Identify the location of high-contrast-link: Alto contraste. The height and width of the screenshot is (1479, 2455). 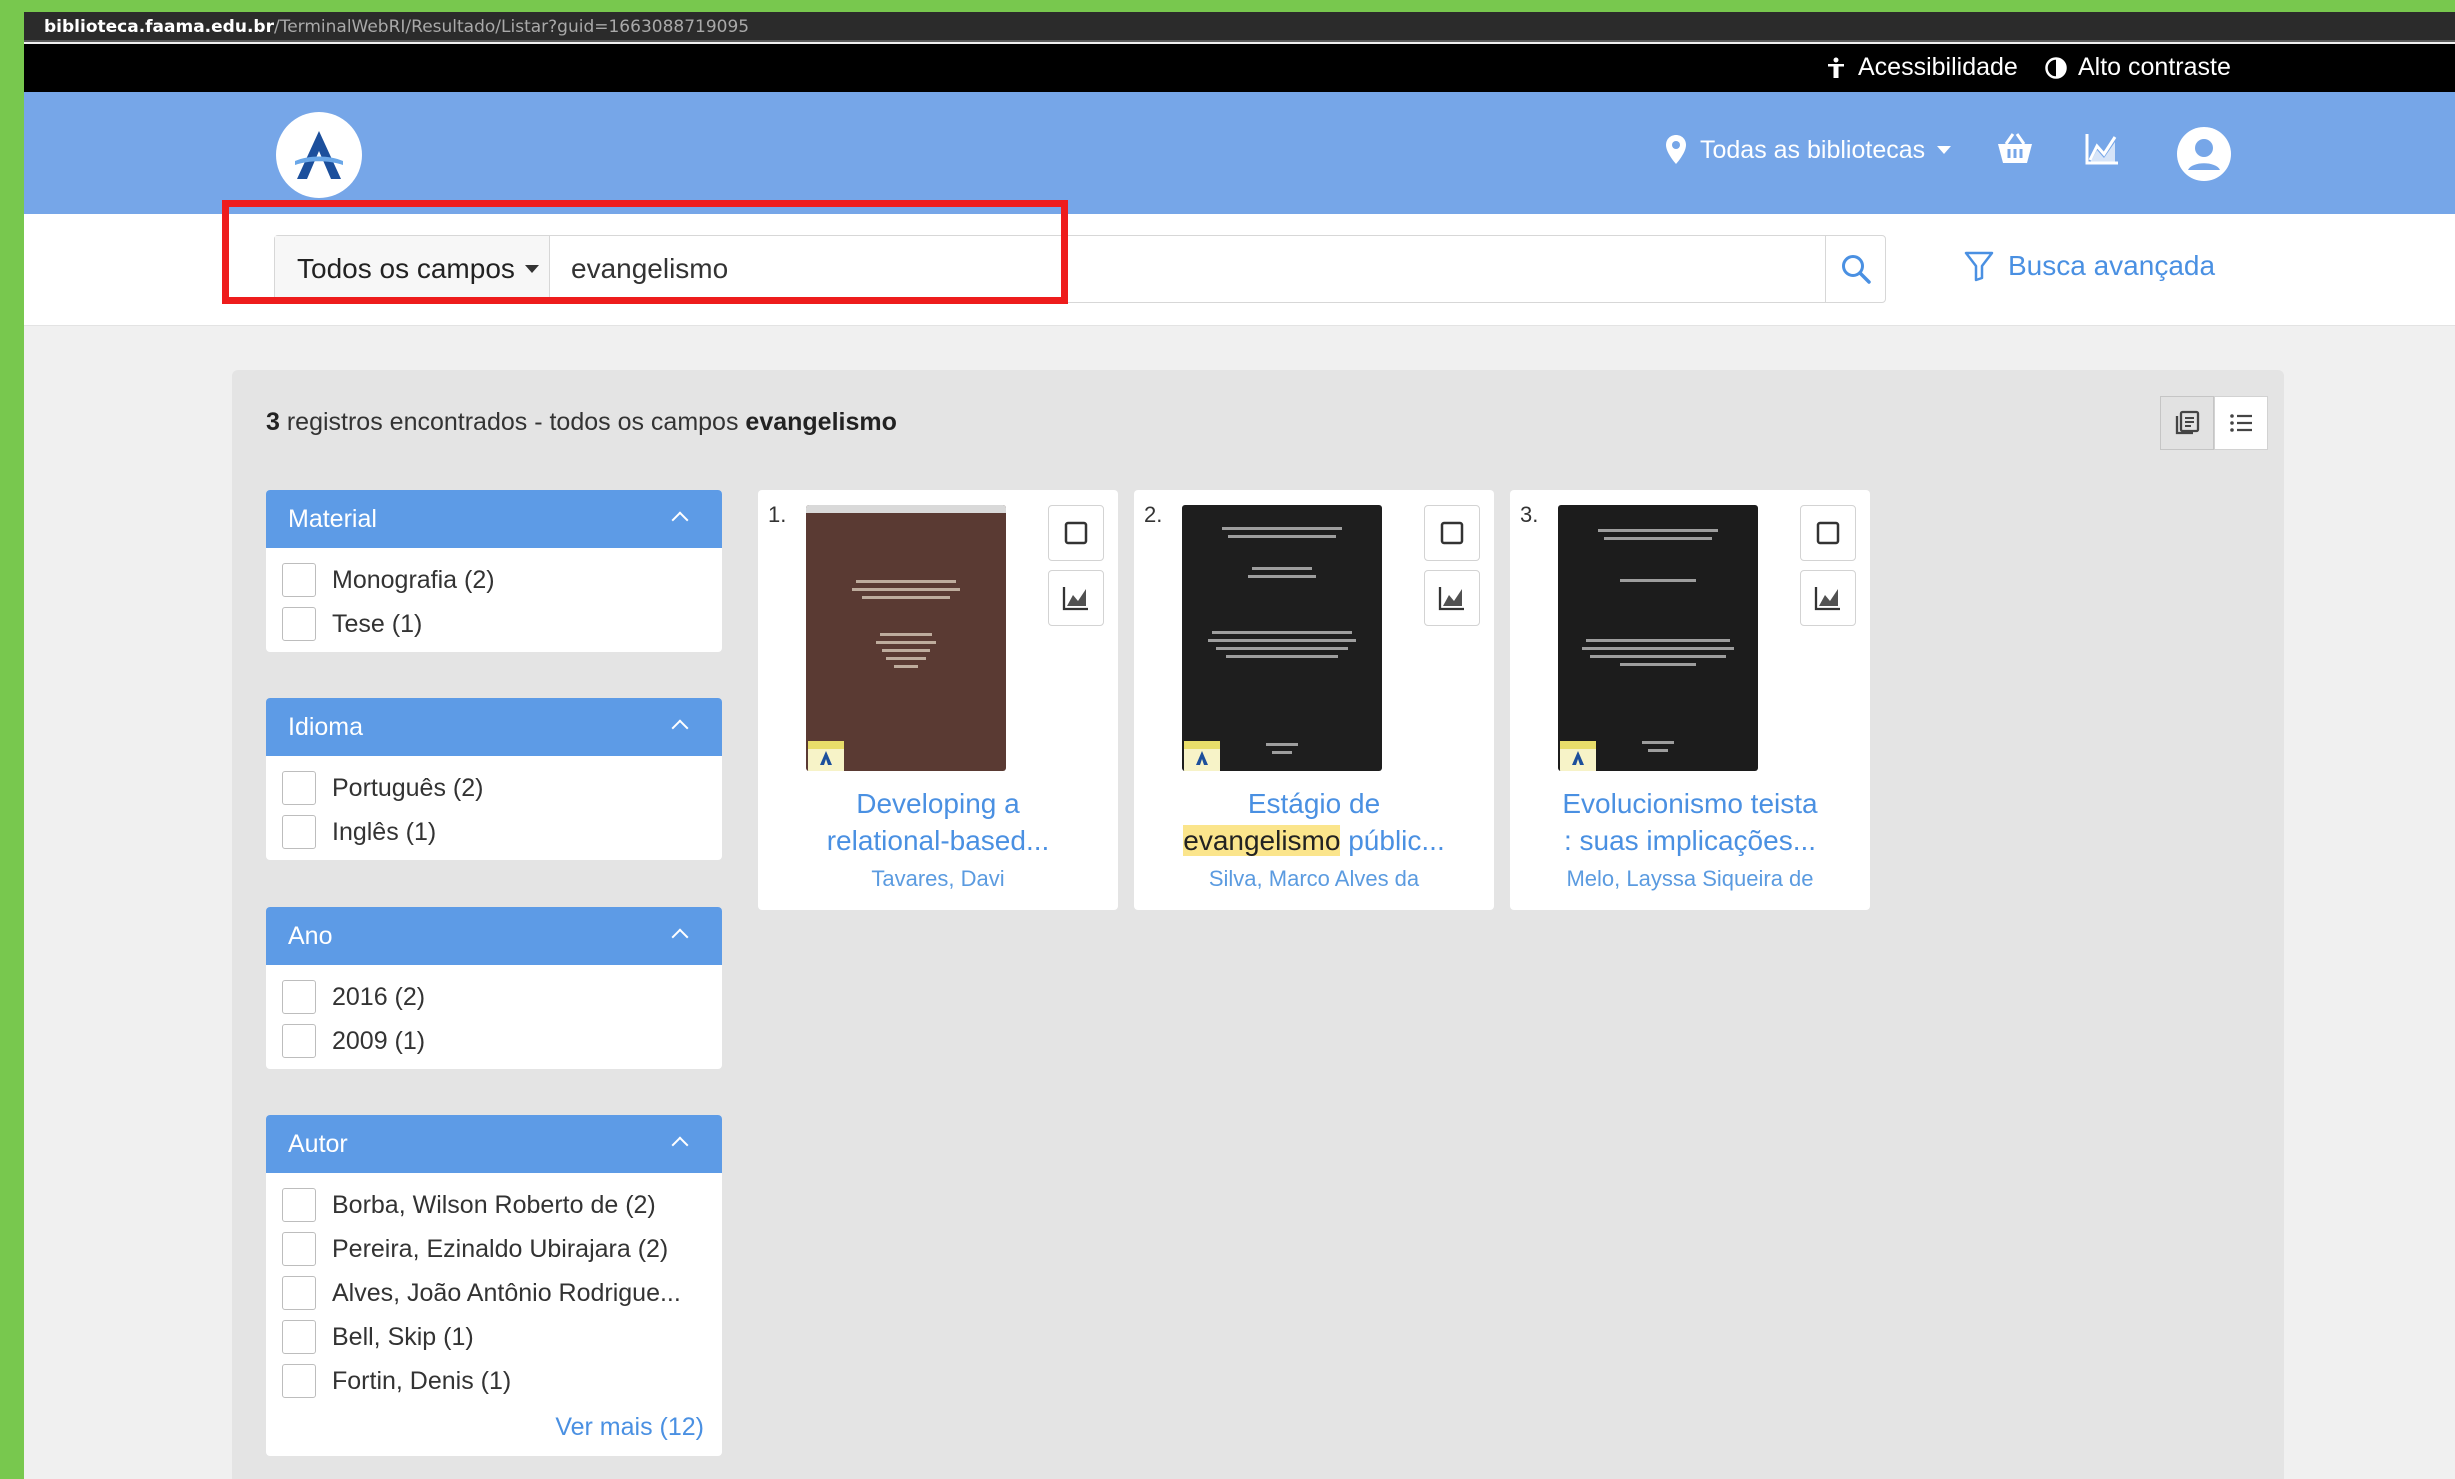
(2137, 67).